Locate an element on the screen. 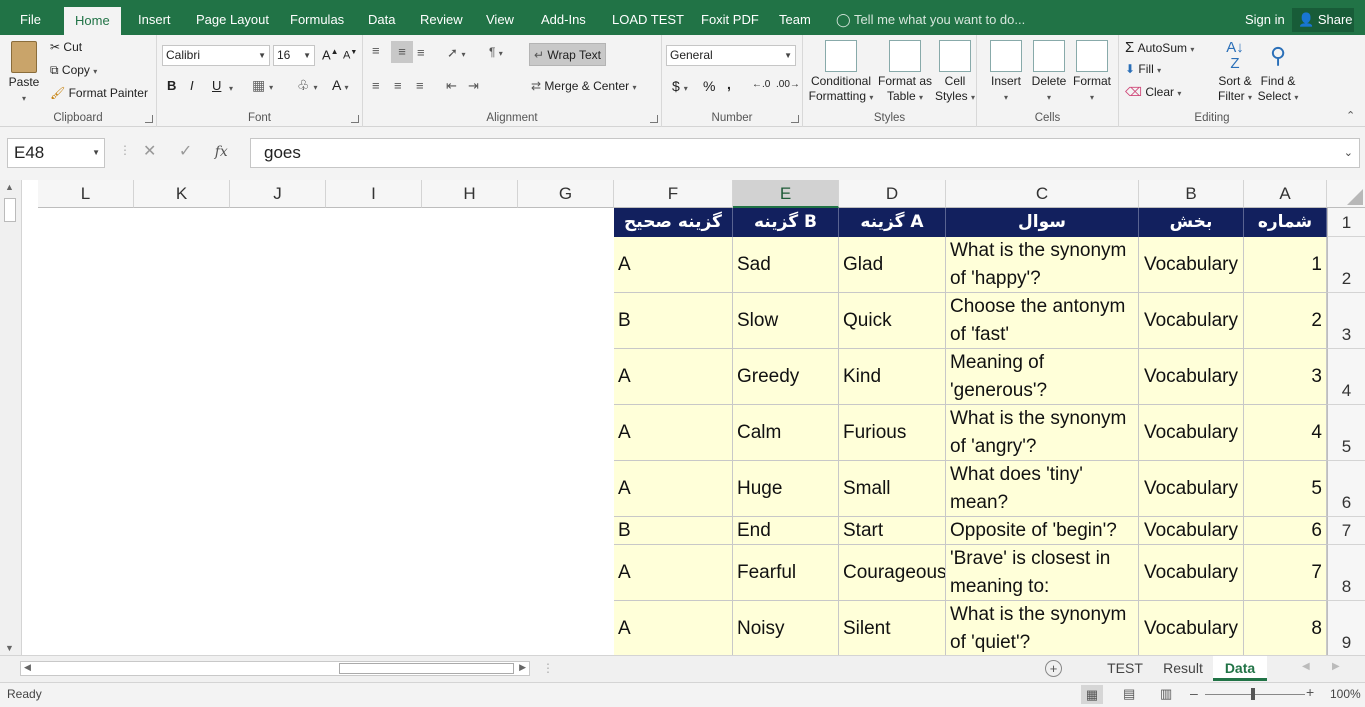  question-line-2: of 'fast' is located at coordinates (980, 334).